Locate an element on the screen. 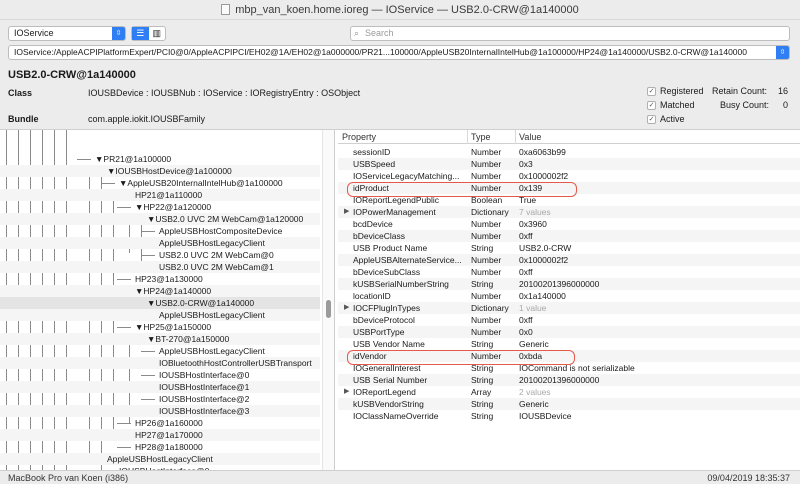 The image size is (800, 484). column-view-icon: ▥ is located at coordinates (157, 33).